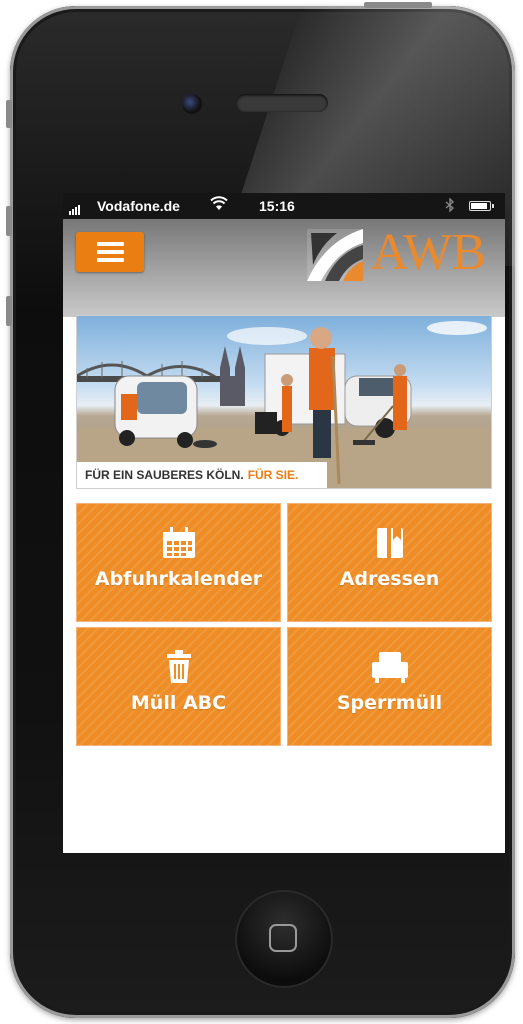 The width and height of the screenshot is (523, 1024). I want to click on awb-logo: AWB, so click(402, 252).